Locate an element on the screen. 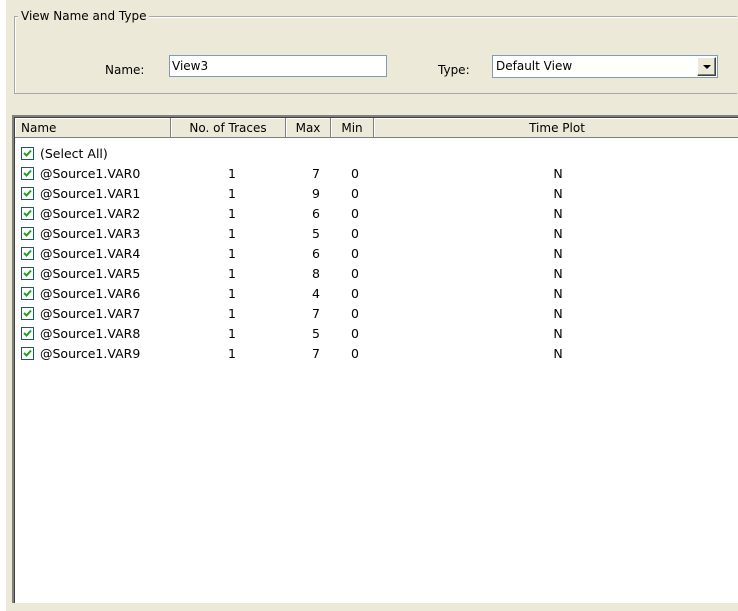 The image size is (738, 611). table-row: @Source1.VAR8 1 5 0 N is located at coordinates (376, 334).